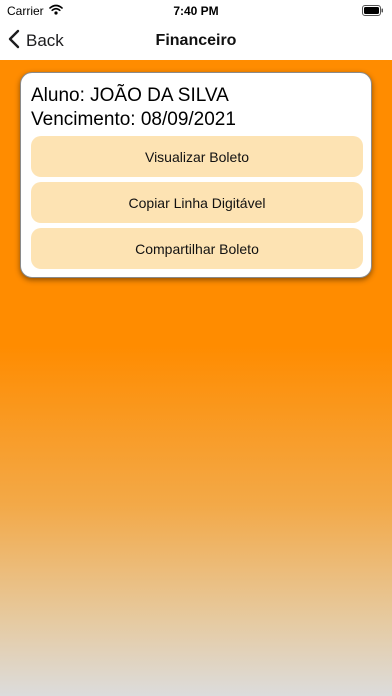 The width and height of the screenshot is (392, 696). What do you see at coordinates (133, 119) in the screenshot?
I see `due-date: Vencimento: 08/09/2021` at bounding box center [133, 119].